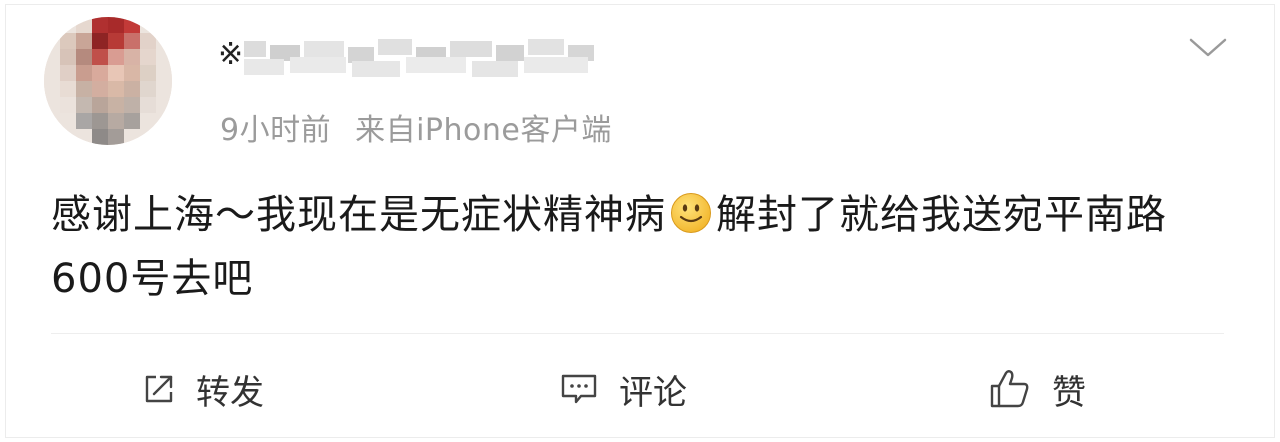 This screenshot has width=1280, height=442. I want to click on post-meta: 9小时前 来自iPhone客户端, so click(416, 127).